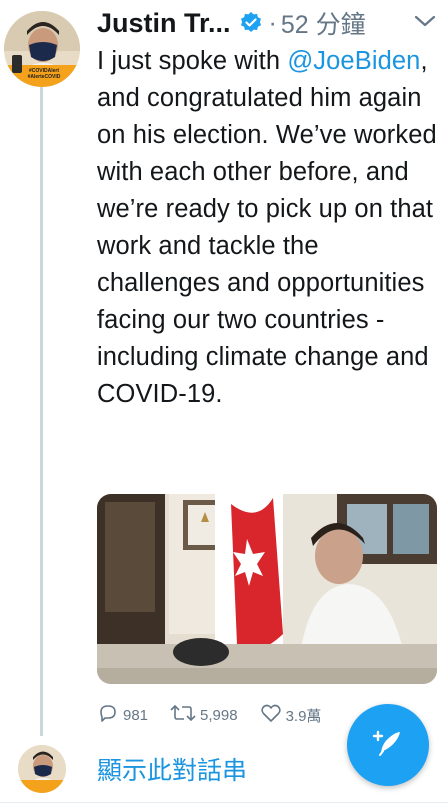 The height and width of the screenshot is (807, 448). Describe the element at coordinates (273, 715) in the screenshot. I see `heart-icon` at that location.